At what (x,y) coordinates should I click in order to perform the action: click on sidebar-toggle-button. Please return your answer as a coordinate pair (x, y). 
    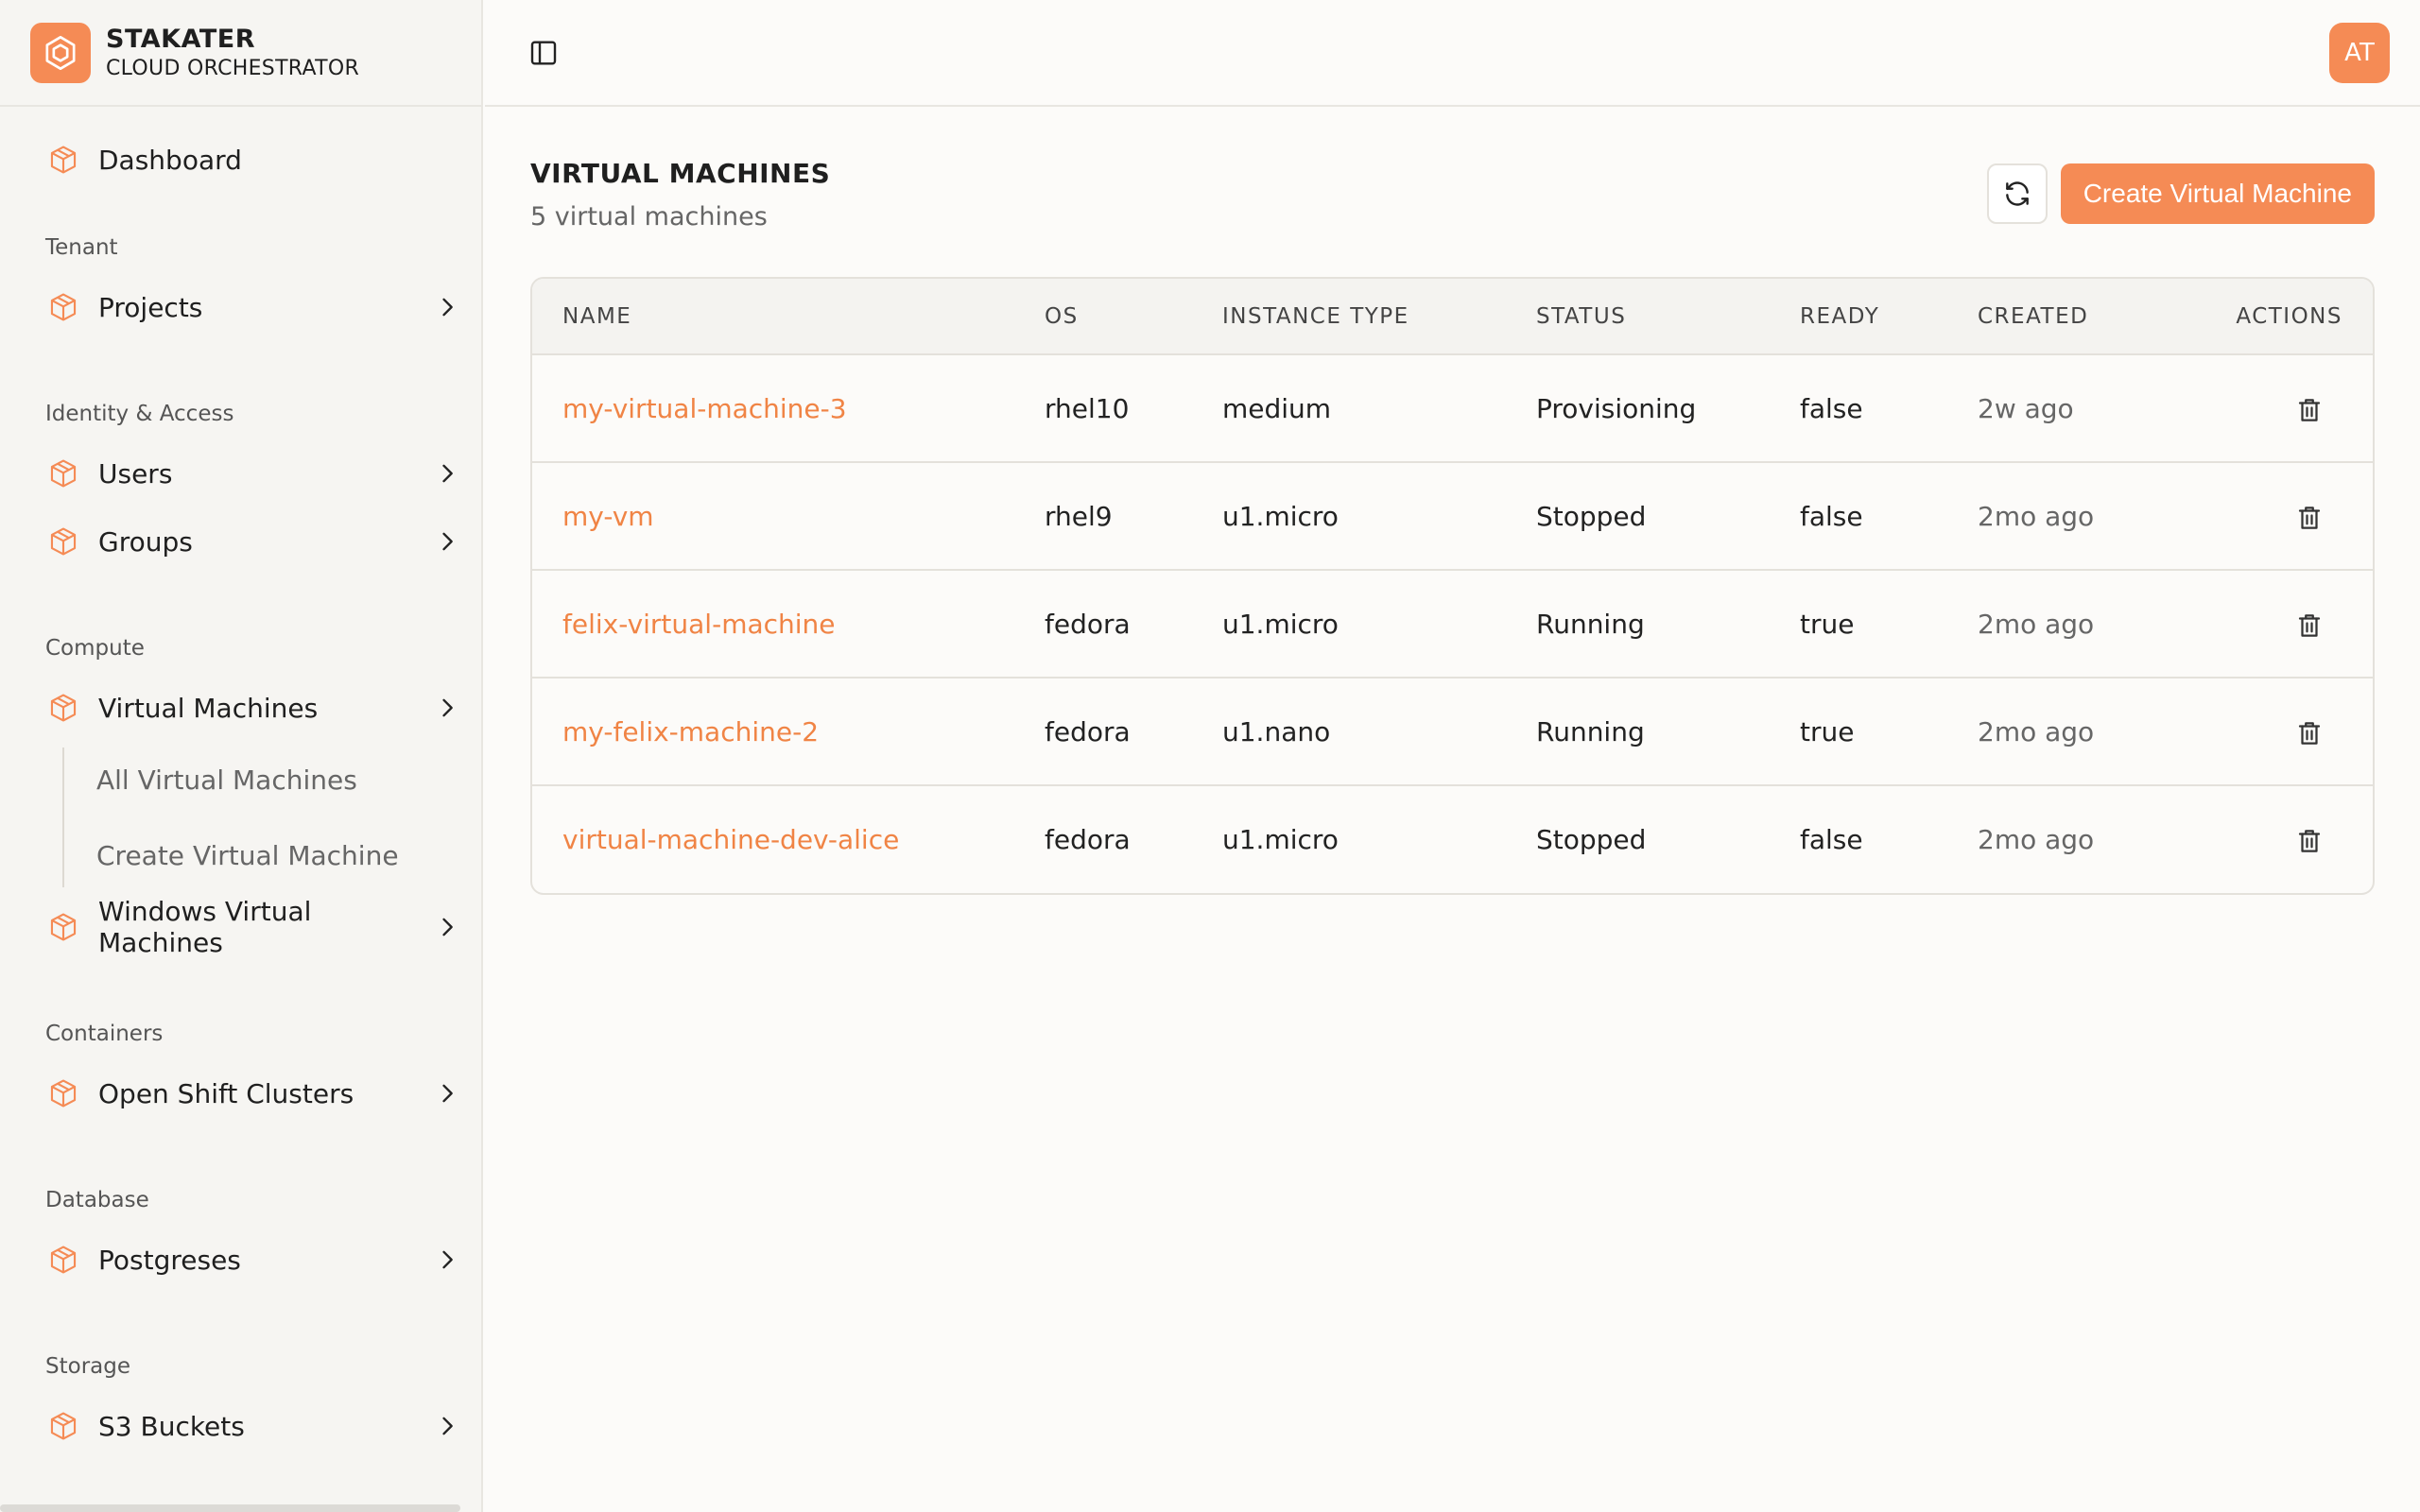
    Looking at the image, I should click on (543, 53).